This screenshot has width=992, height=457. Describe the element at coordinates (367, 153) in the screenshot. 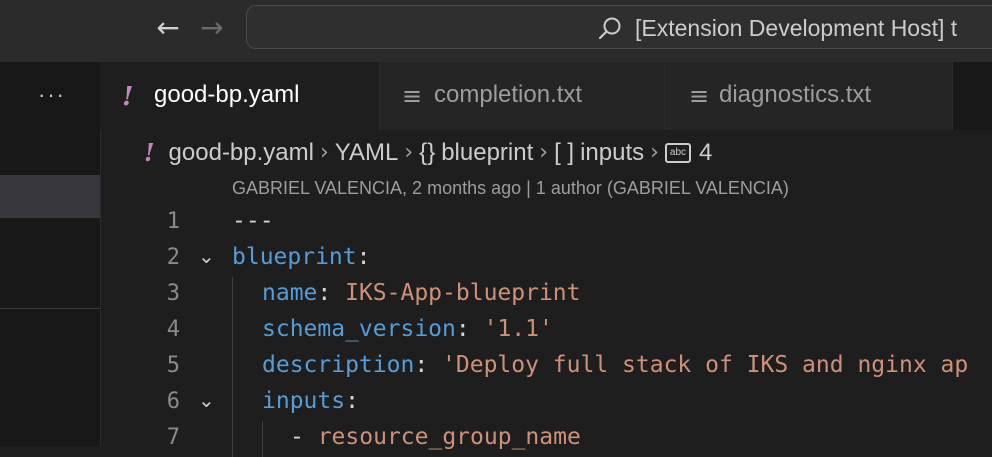

I see `breadcrumb-language: YAML` at that location.